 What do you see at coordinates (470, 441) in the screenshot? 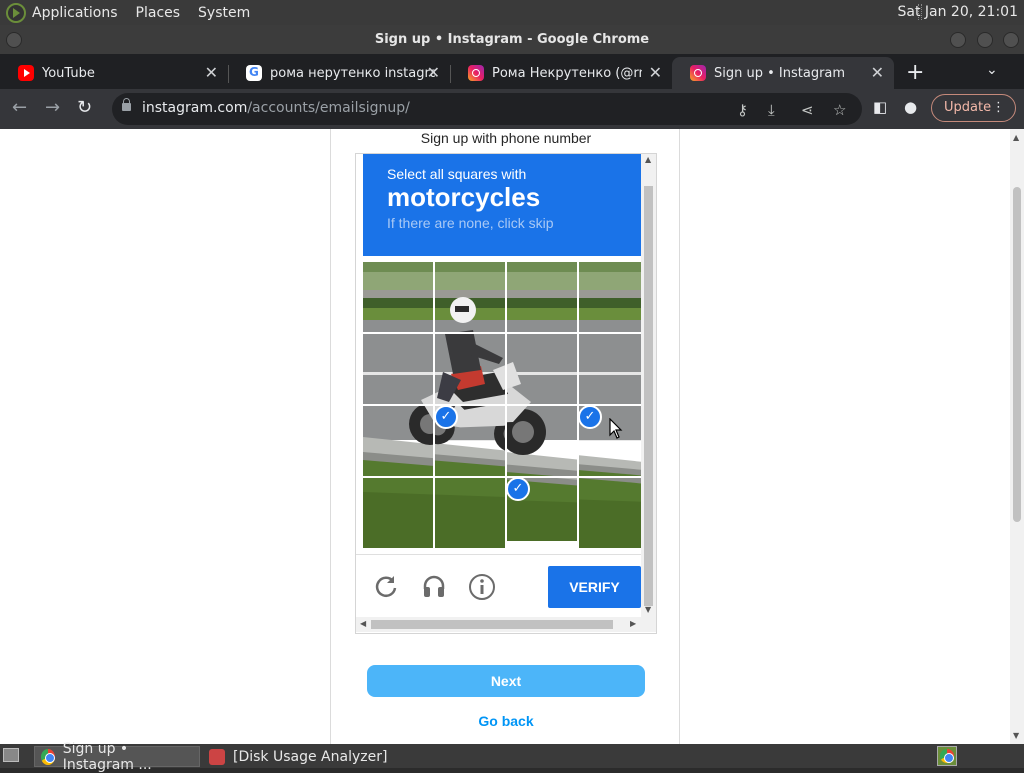
I see `captcha-tile-r3-c2: ✓` at bounding box center [470, 441].